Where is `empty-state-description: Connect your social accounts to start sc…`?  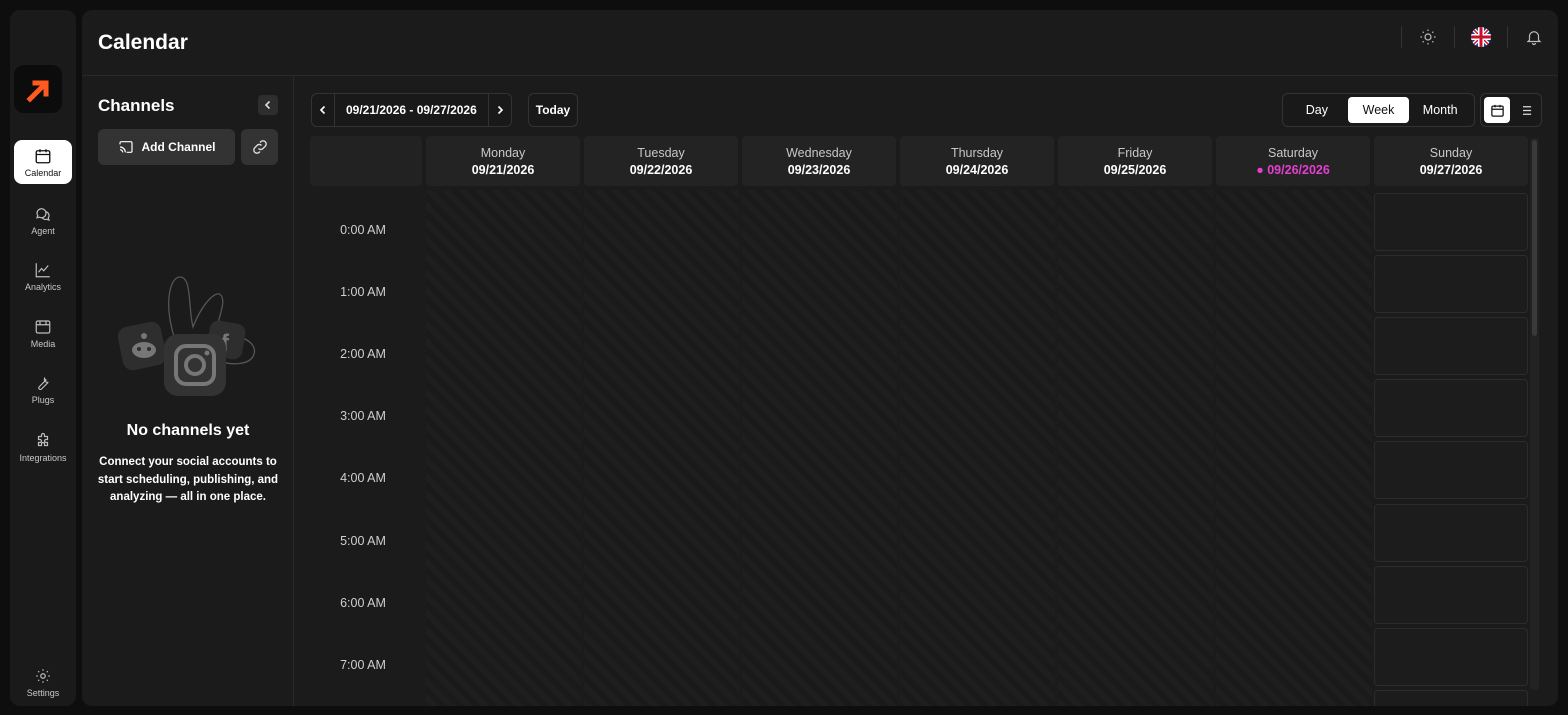
empty-state-description: Connect your social accounts to start sc… is located at coordinates (188, 479).